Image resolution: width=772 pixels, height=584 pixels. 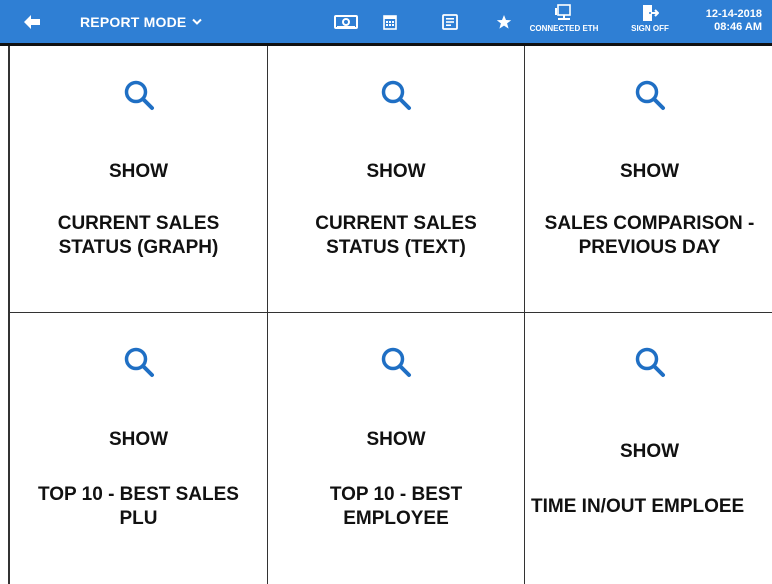 What do you see at coordinates (197, 21) in the screenshot?
I see `chevron-down-icon` at bounding box center [197, 21].